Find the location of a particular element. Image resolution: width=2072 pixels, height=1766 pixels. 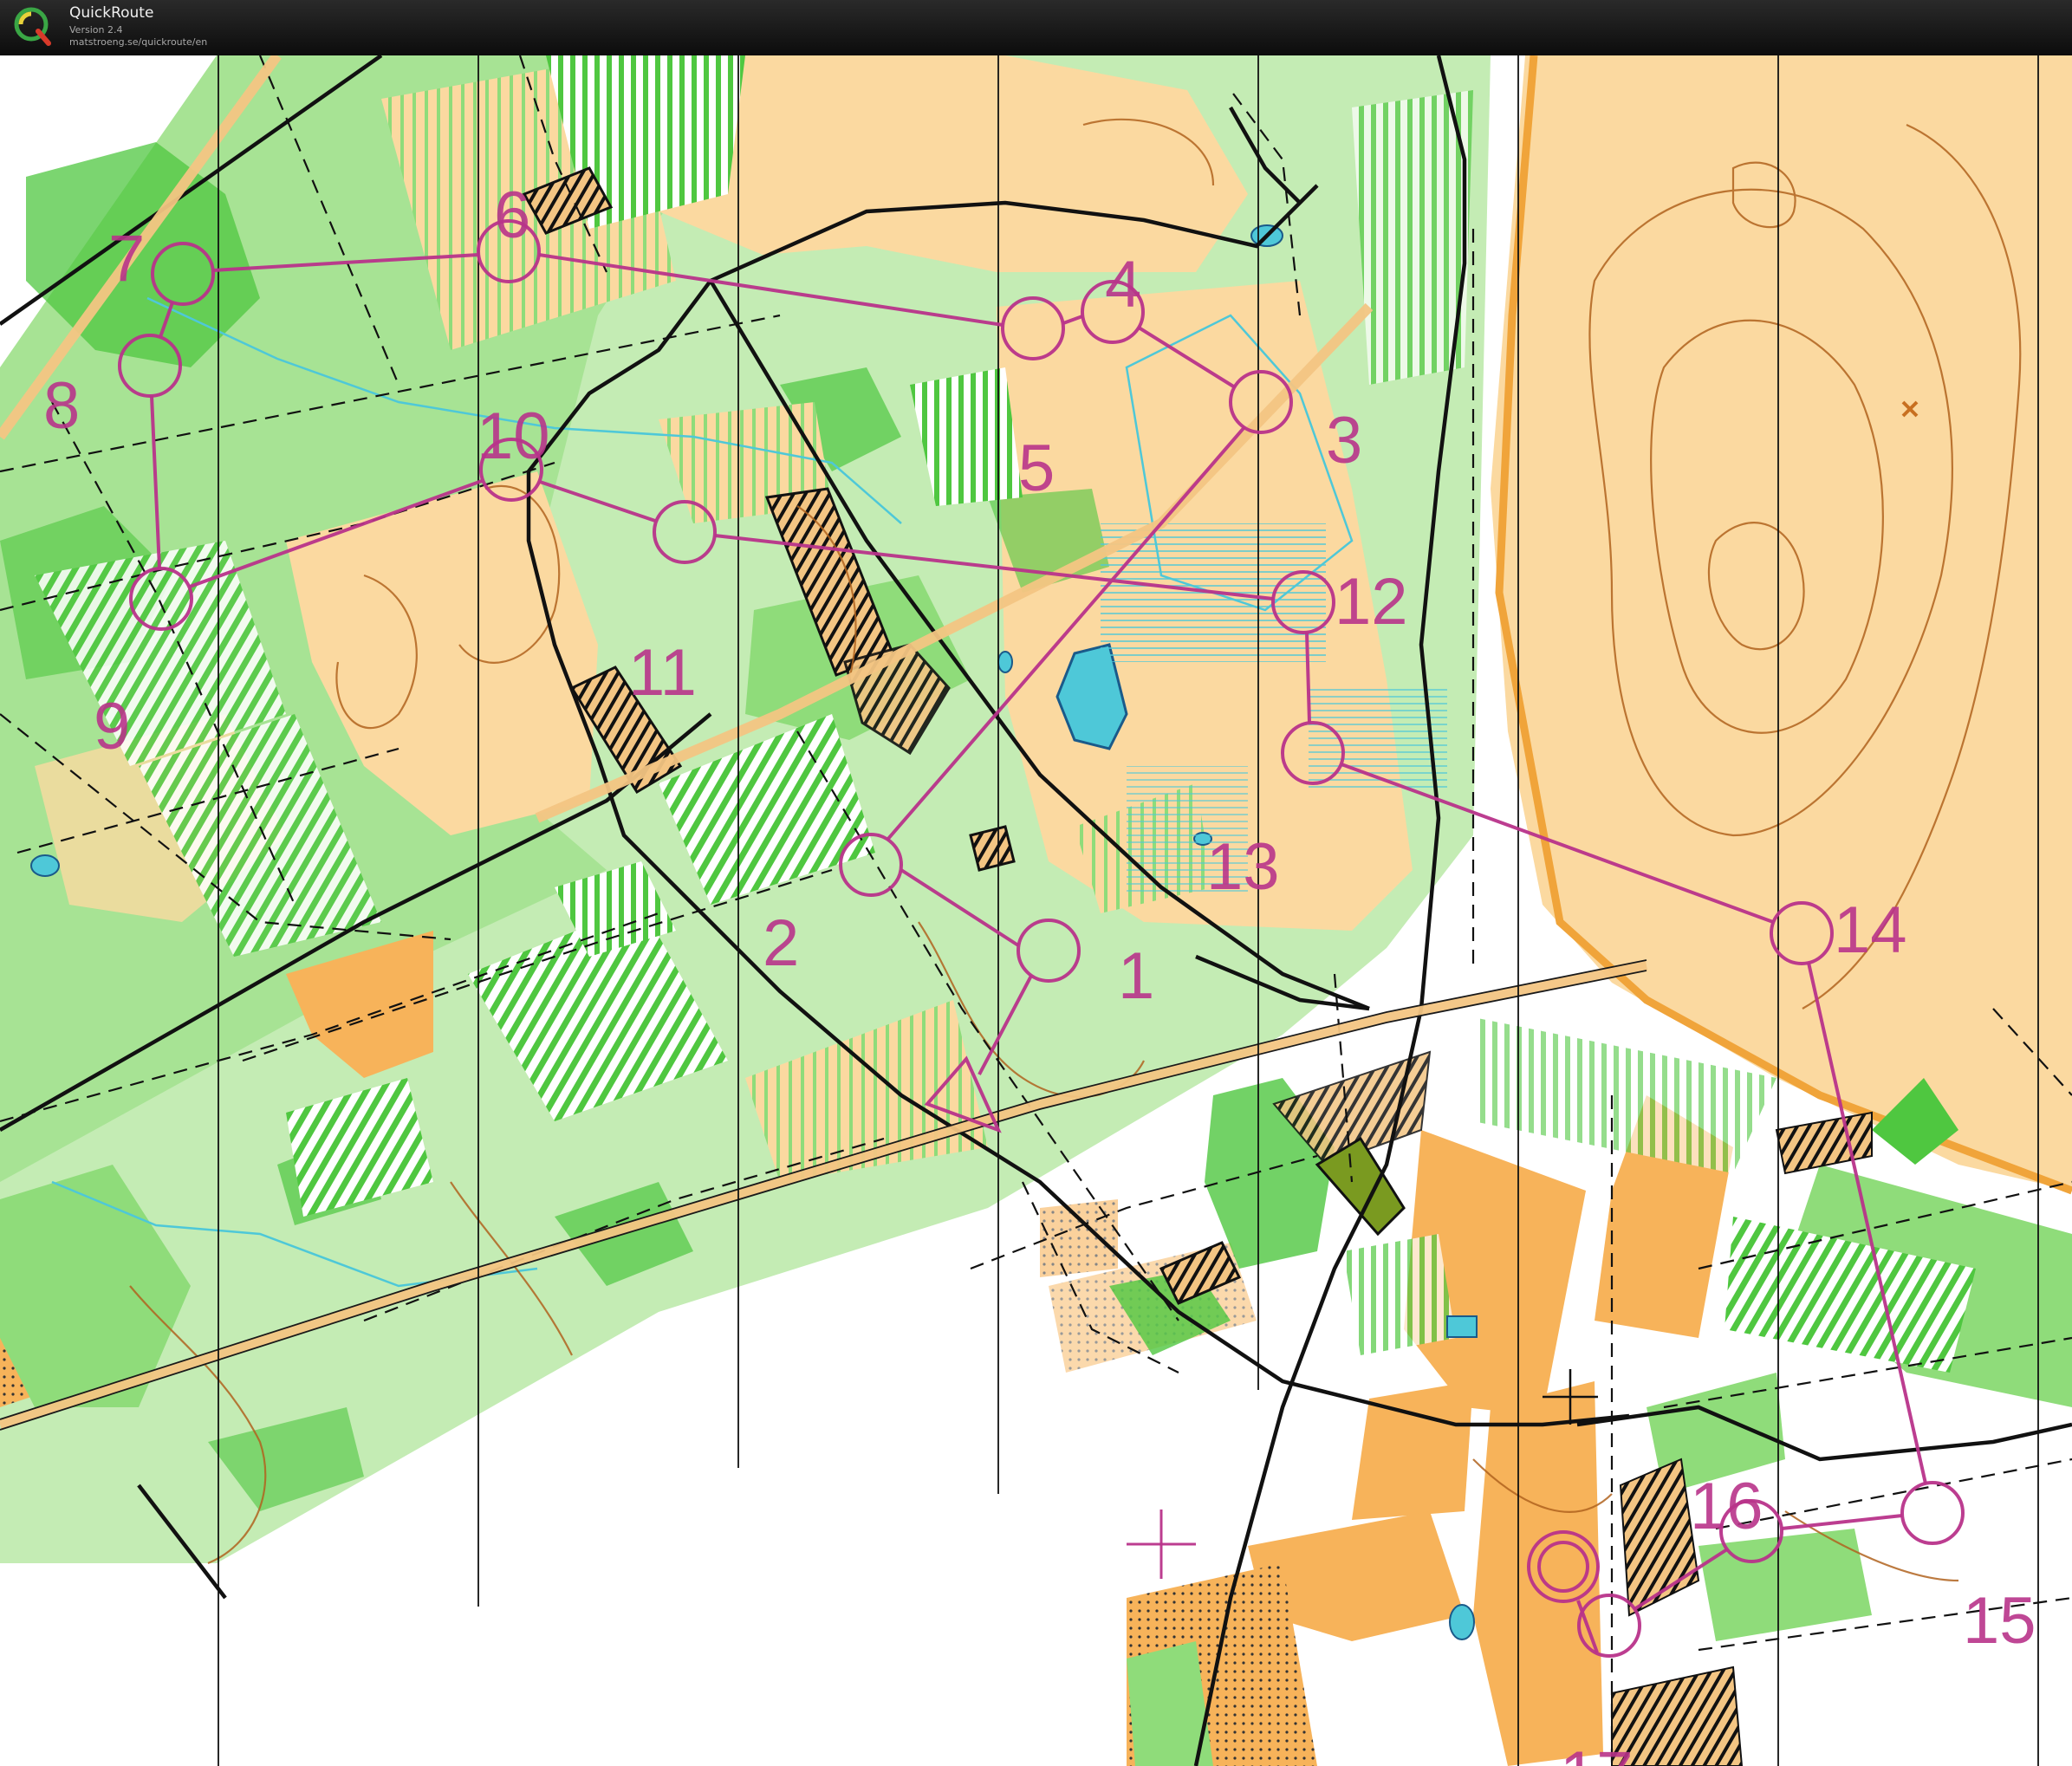

control-number-5: 5 is located at coordinates (1036, 469).